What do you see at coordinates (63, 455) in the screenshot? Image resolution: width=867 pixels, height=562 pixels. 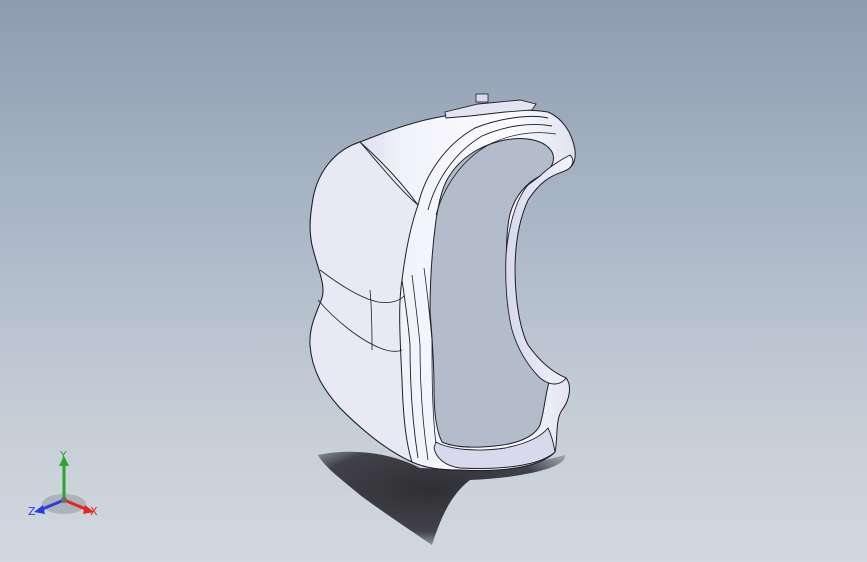 I see `y-axis-label: Y` at bounding box center [63, 455].